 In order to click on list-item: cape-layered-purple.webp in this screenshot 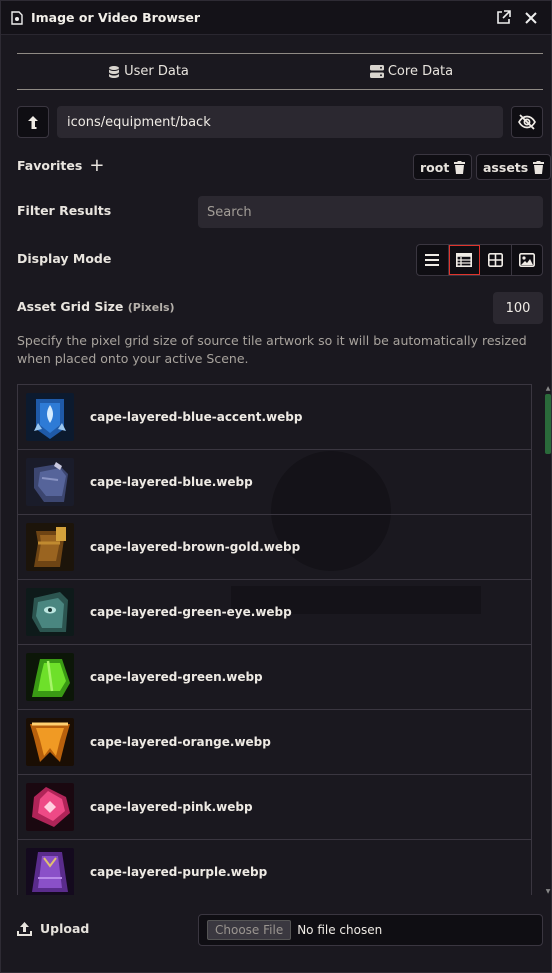, I will do `click(274, 867)`.